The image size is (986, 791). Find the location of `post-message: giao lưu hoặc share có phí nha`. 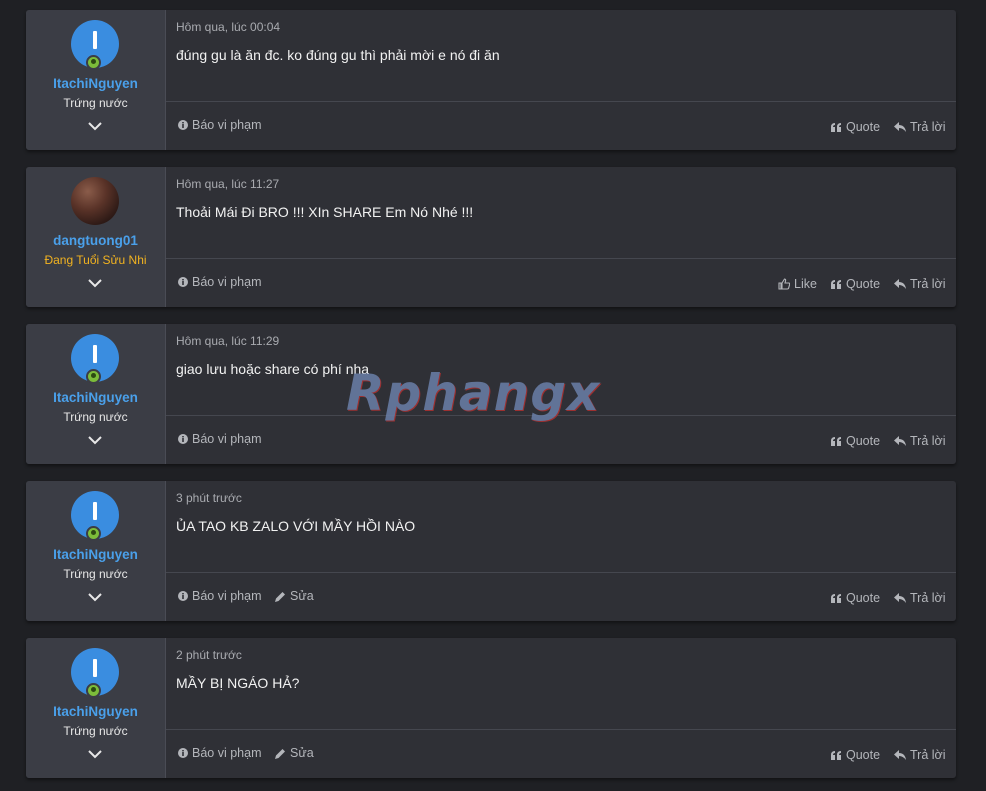

post-message: giao lưu hoặc share có phí nha is located at coordinates (273, 369).